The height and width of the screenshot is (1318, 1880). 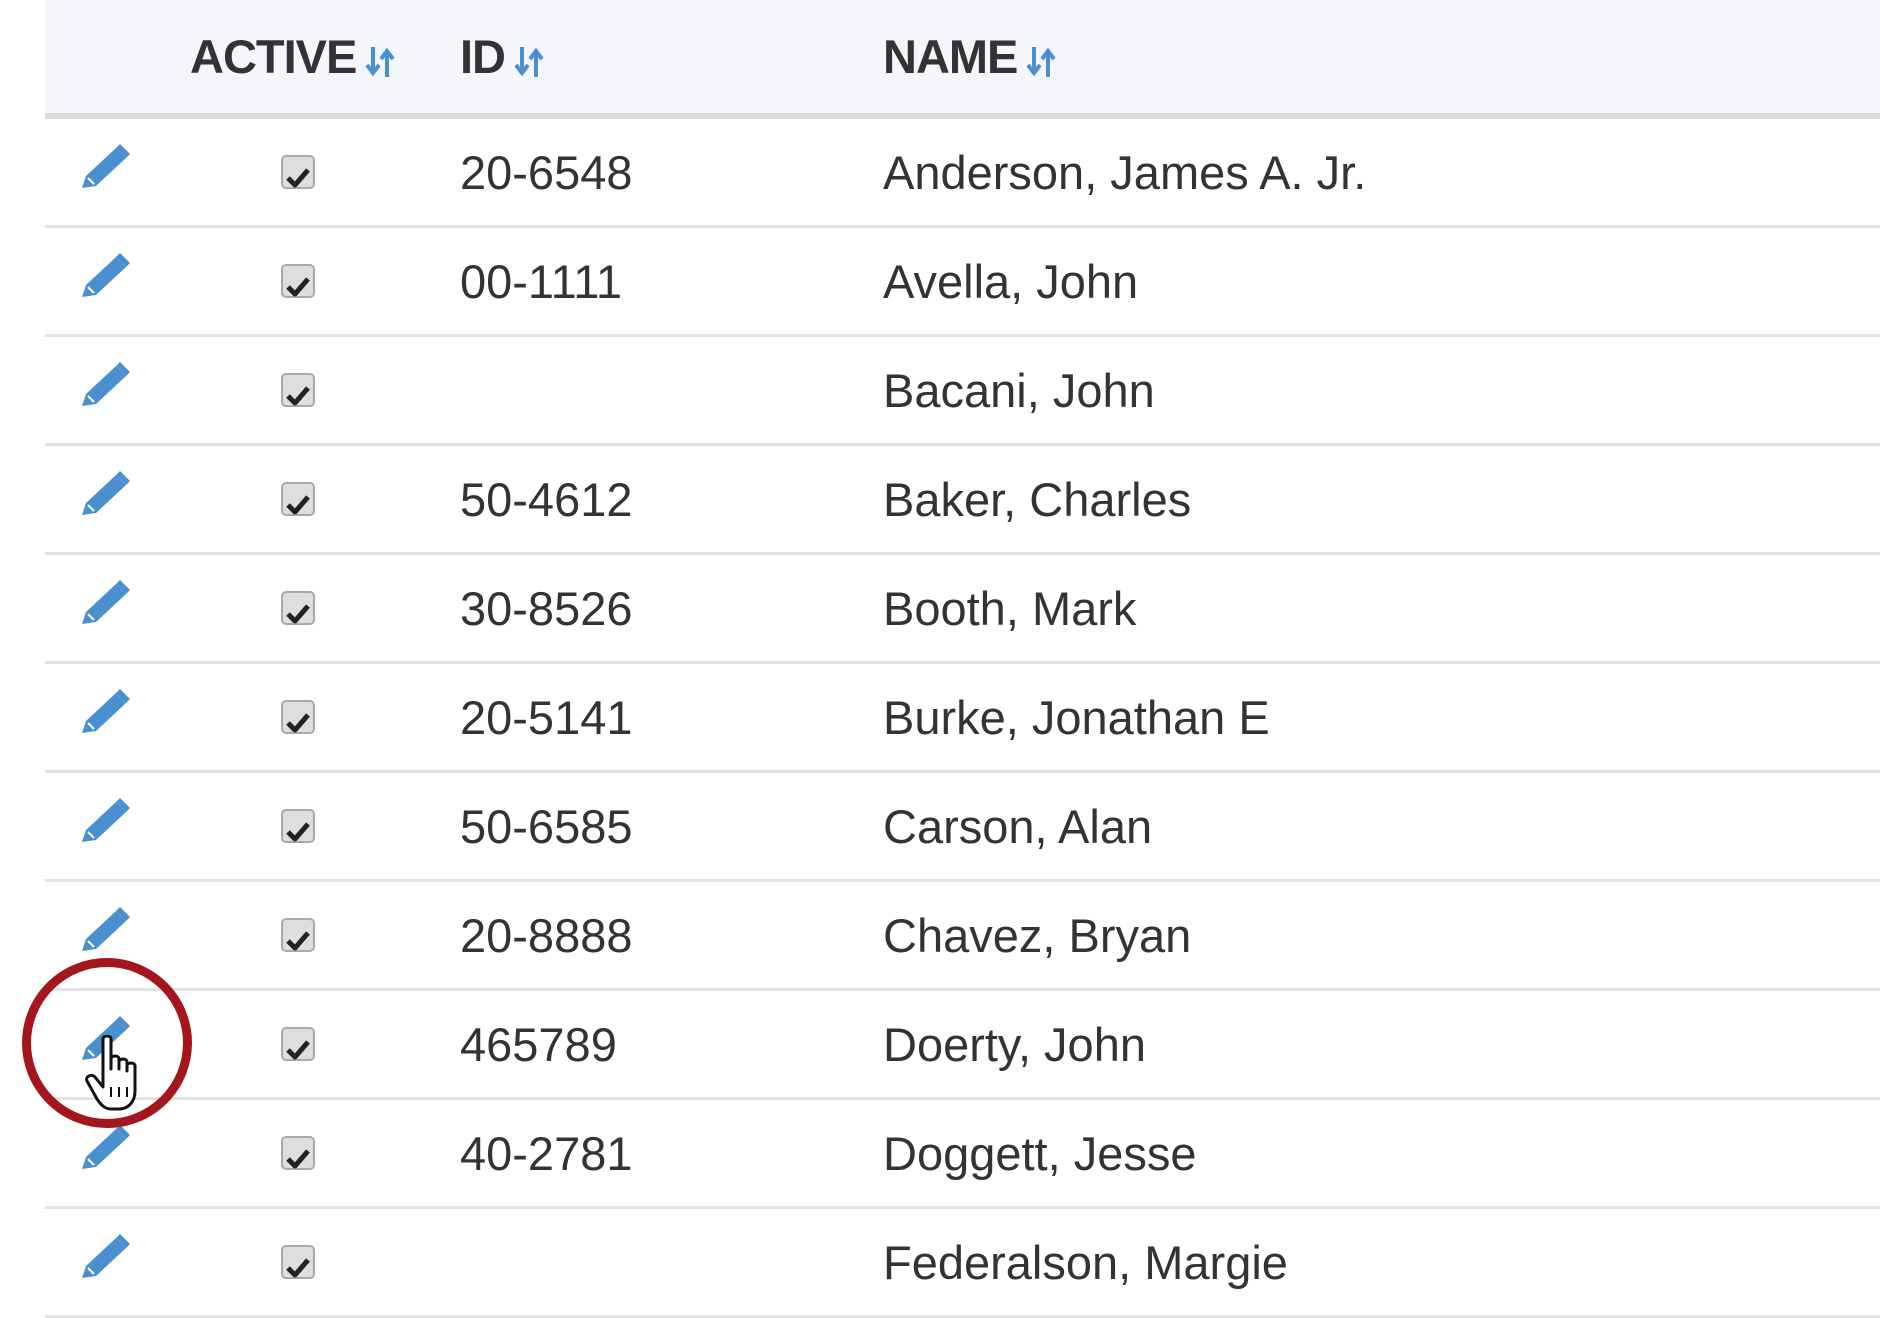 What do you see at coordinates (1019, 390) in the screenshot?
I see `name-cell: Bacani, John` at bounding box center [1019, 390].